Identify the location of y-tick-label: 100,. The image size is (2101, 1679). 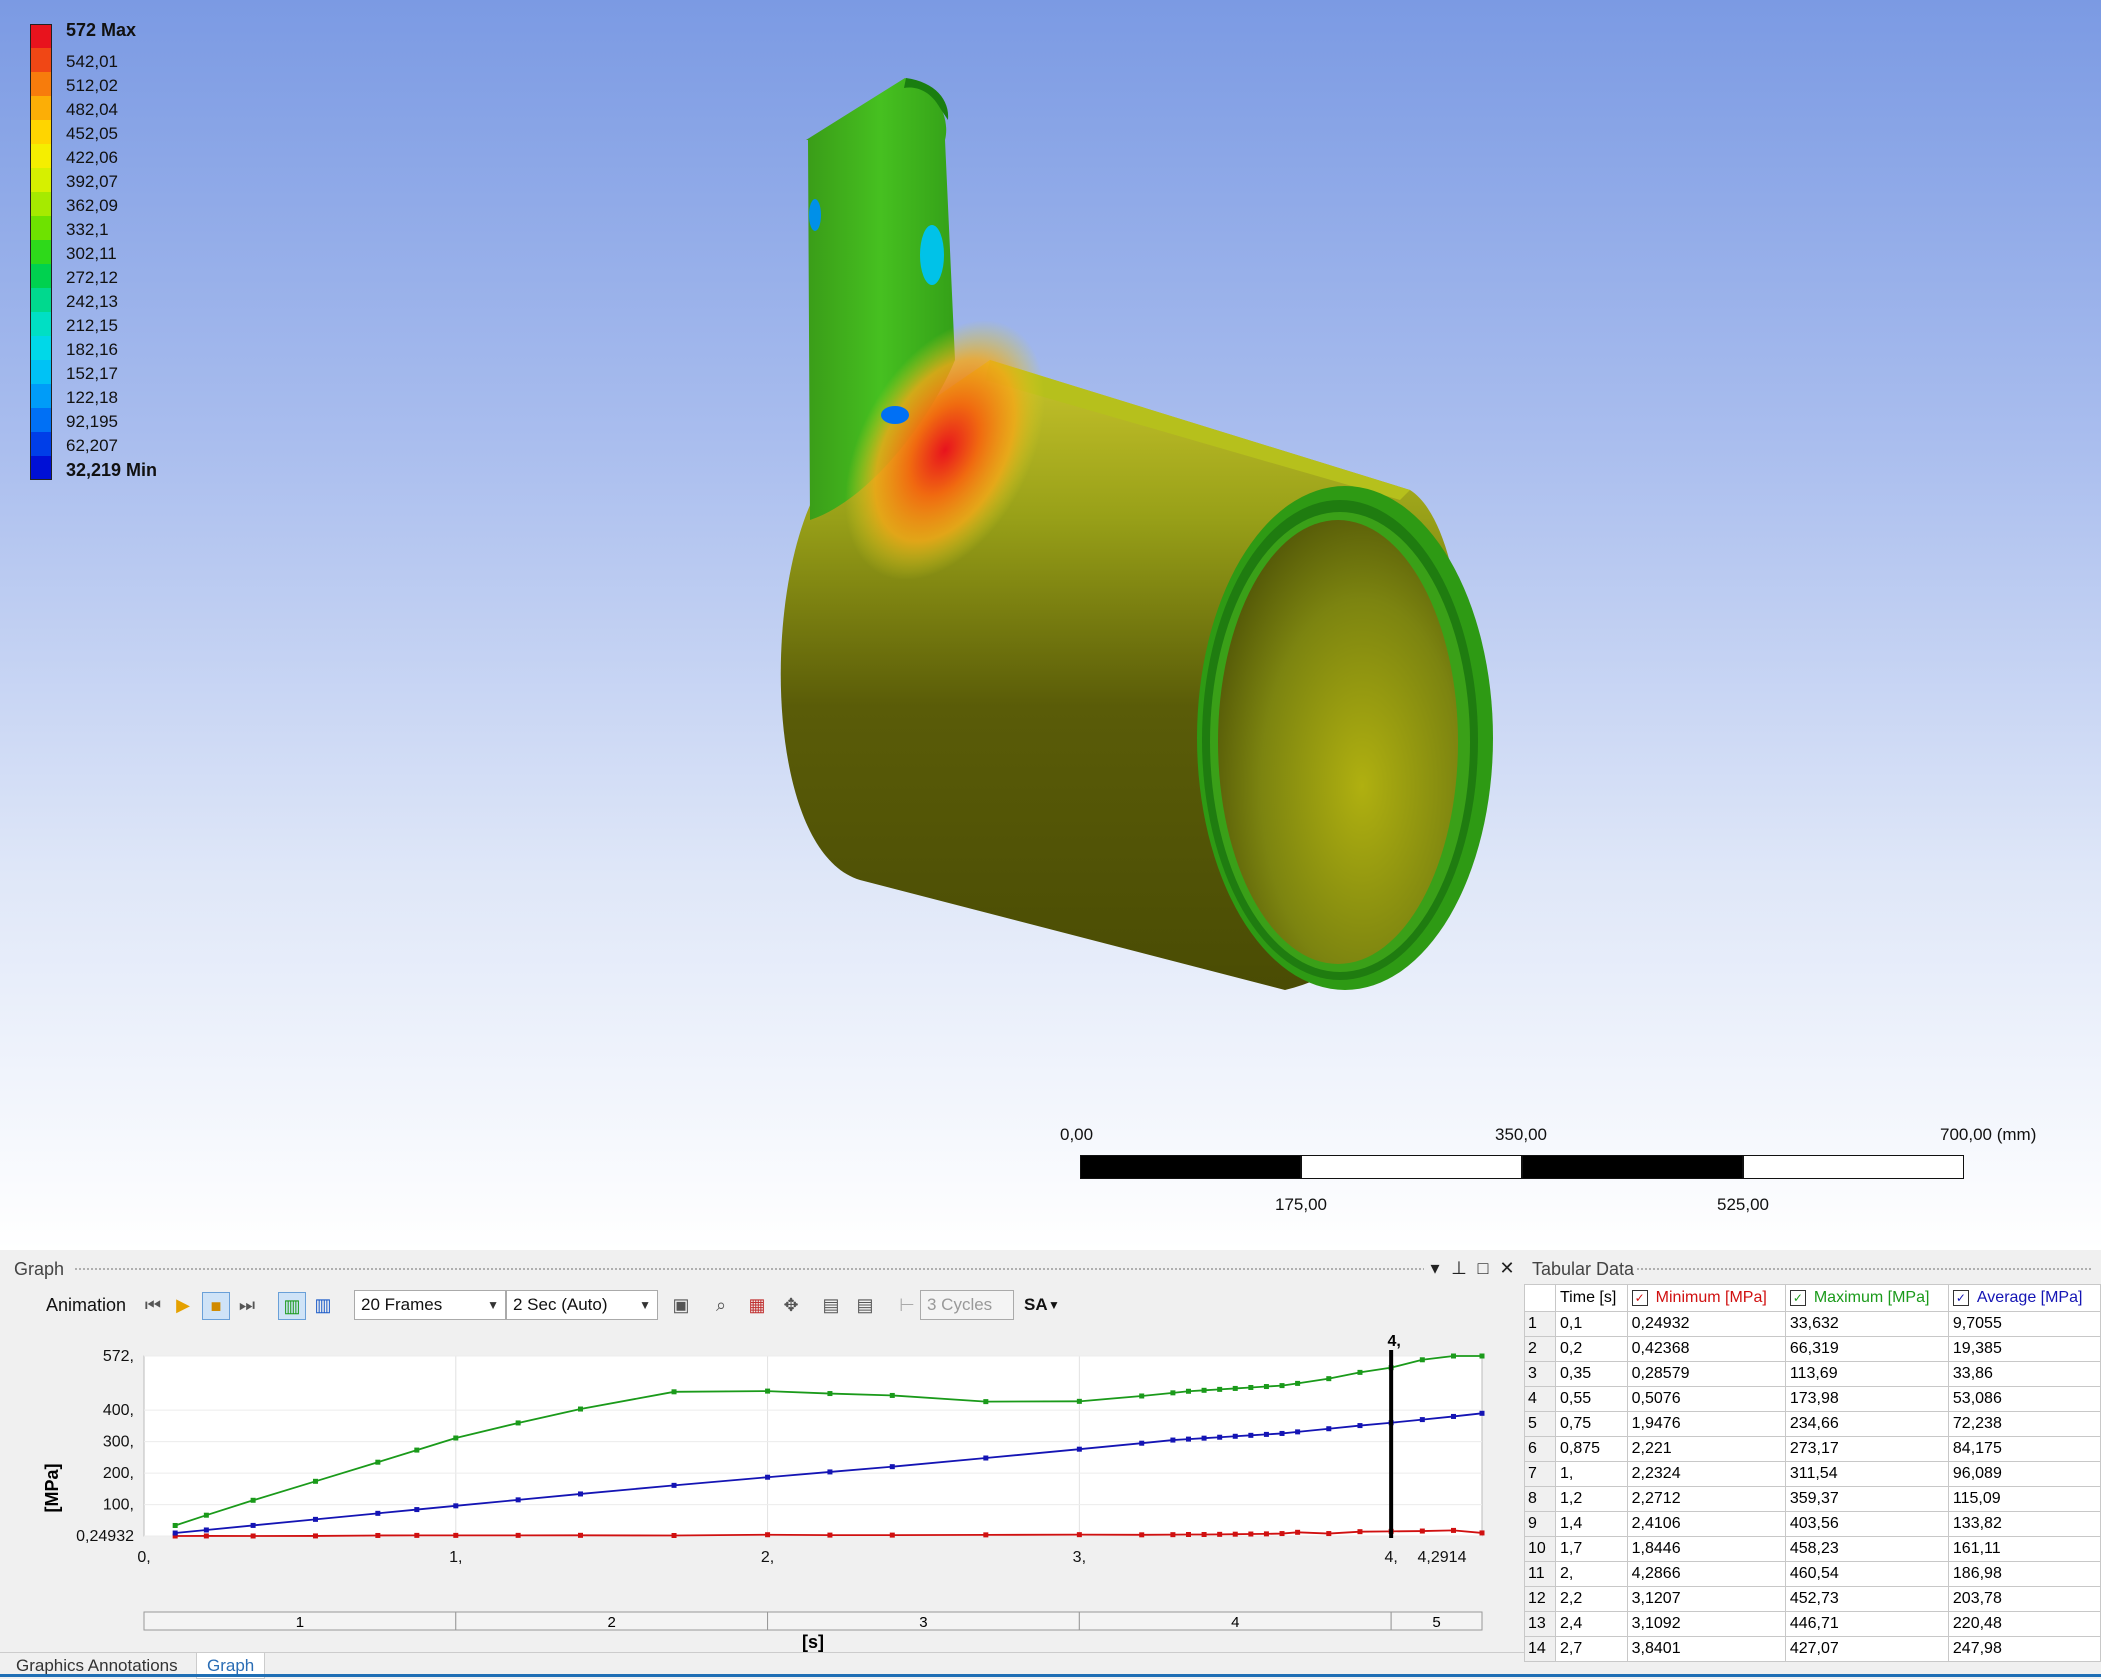
(118, 1505).